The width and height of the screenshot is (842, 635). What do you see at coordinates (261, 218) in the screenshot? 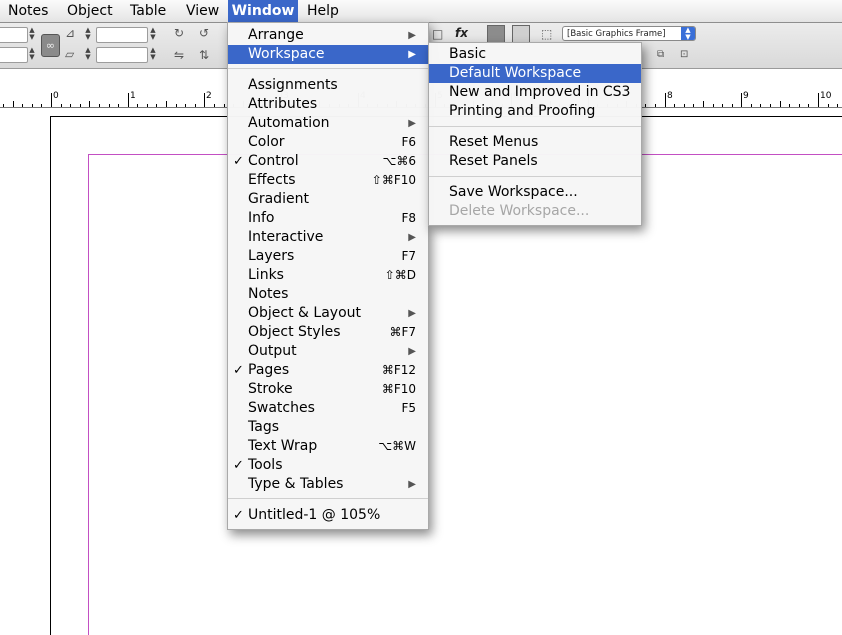
I see `menu-item-label: Info` at bounding box center [261, 218].